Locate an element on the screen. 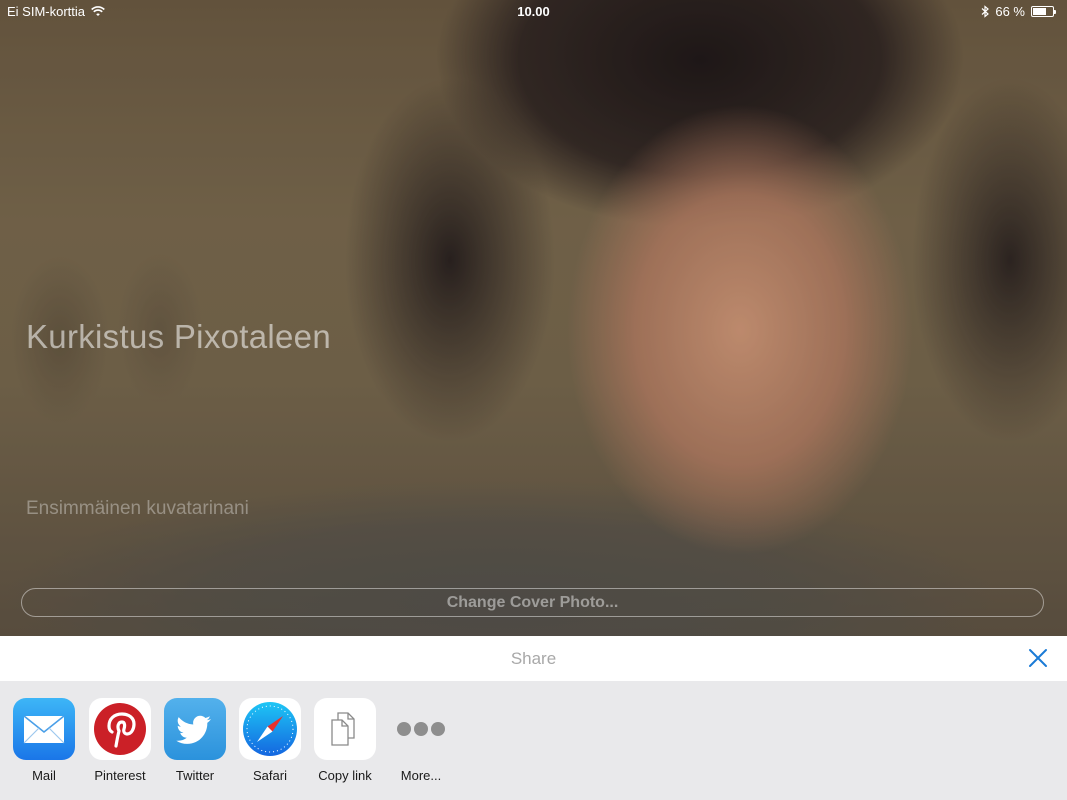 The height and width of the screenshot is (800, 1067). share-item-pinterest: Pinterest is located at coordinates (120, 740).